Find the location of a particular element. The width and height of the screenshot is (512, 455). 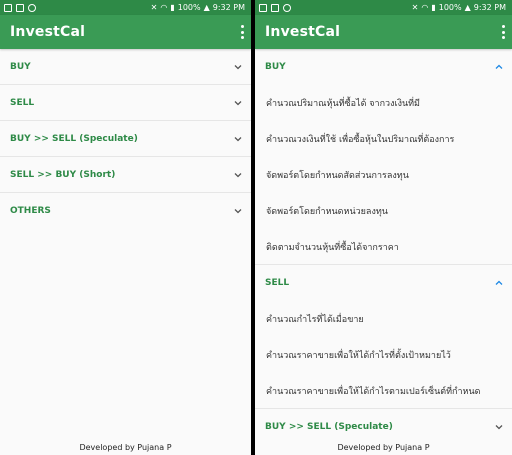

section-short: SELL >> BUY (Short) is located at coordinates (125, 175).